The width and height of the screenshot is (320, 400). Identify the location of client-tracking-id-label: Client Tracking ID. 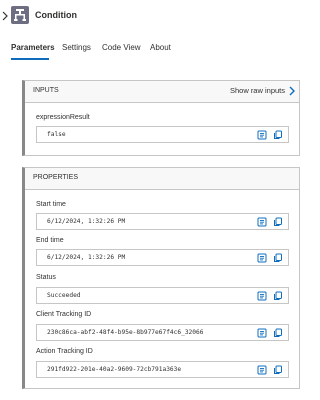
(64, 314).